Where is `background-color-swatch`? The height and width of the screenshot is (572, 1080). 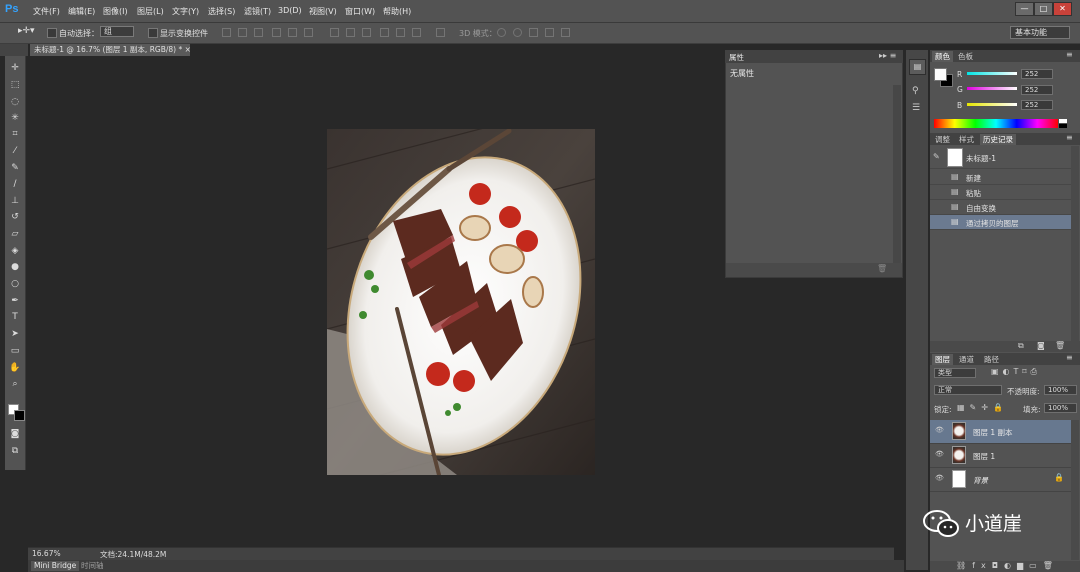
background-color-swatch is located at coordinates (19, 415).